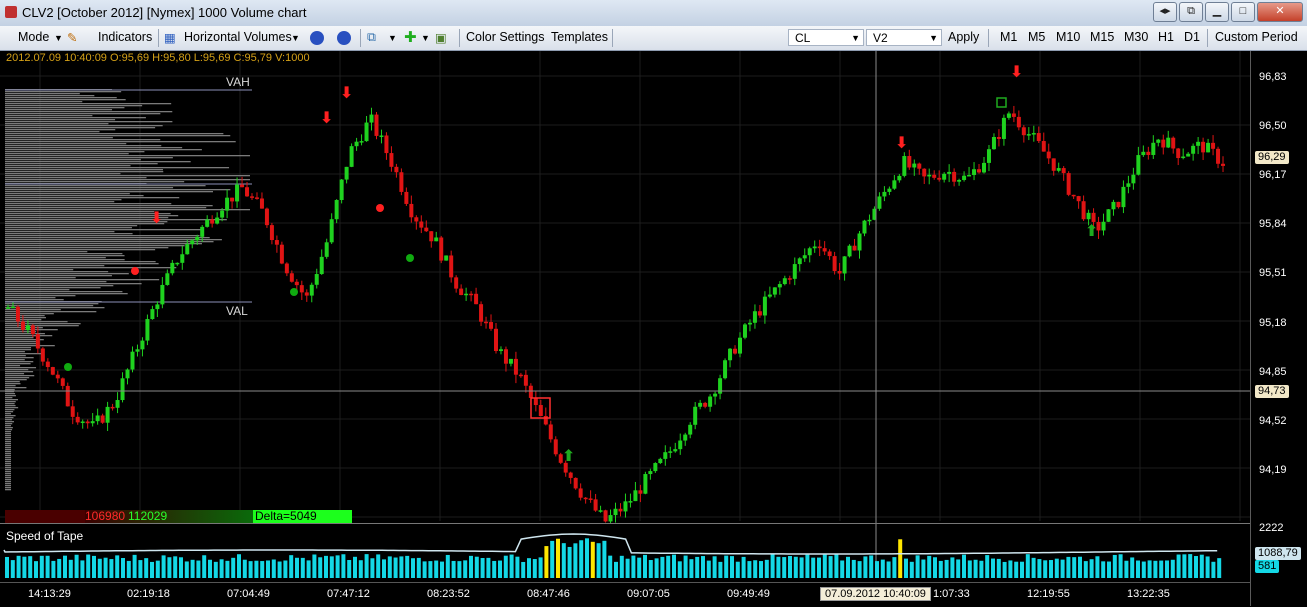 The width and height of the screenshot is (1307, 607). I want to click on layers-icon: ▣, so click(441, 37).